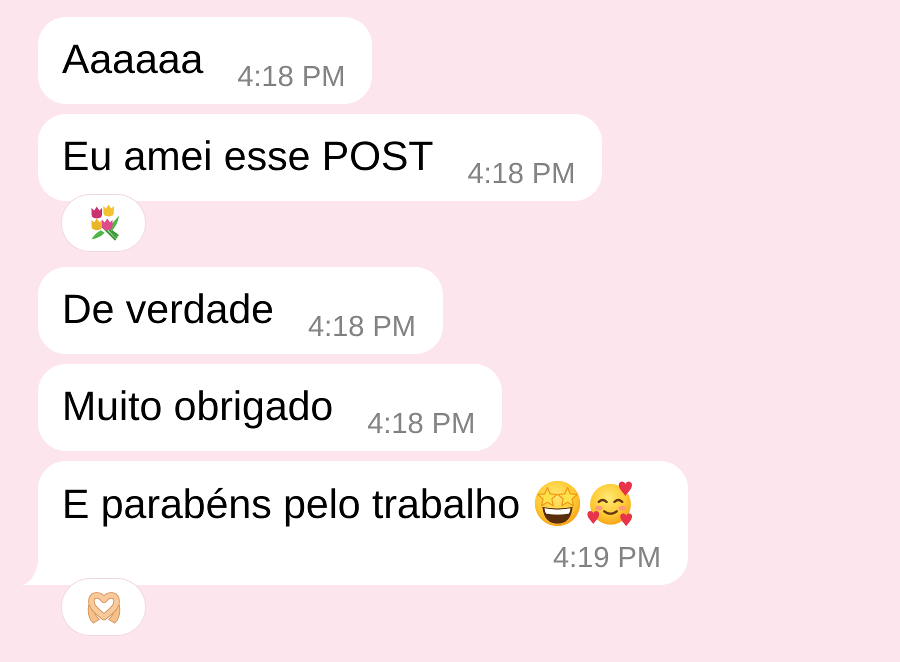 The width and height of the screenshot is (900, 662). What do you see at coordinates (610, 503) in the screenshot?
I see `smiling-face-hearts-icon` at bounding box center [610, 503].